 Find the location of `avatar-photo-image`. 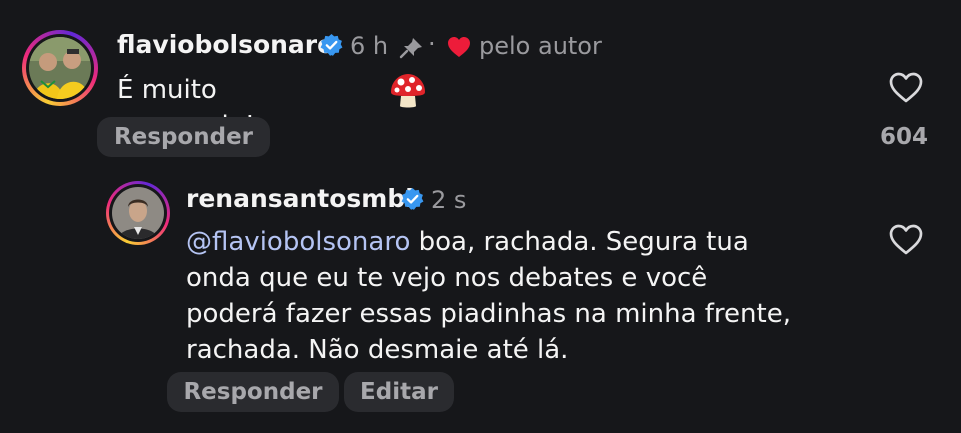

avatar-photo-image is located at coordinates (60, 68).